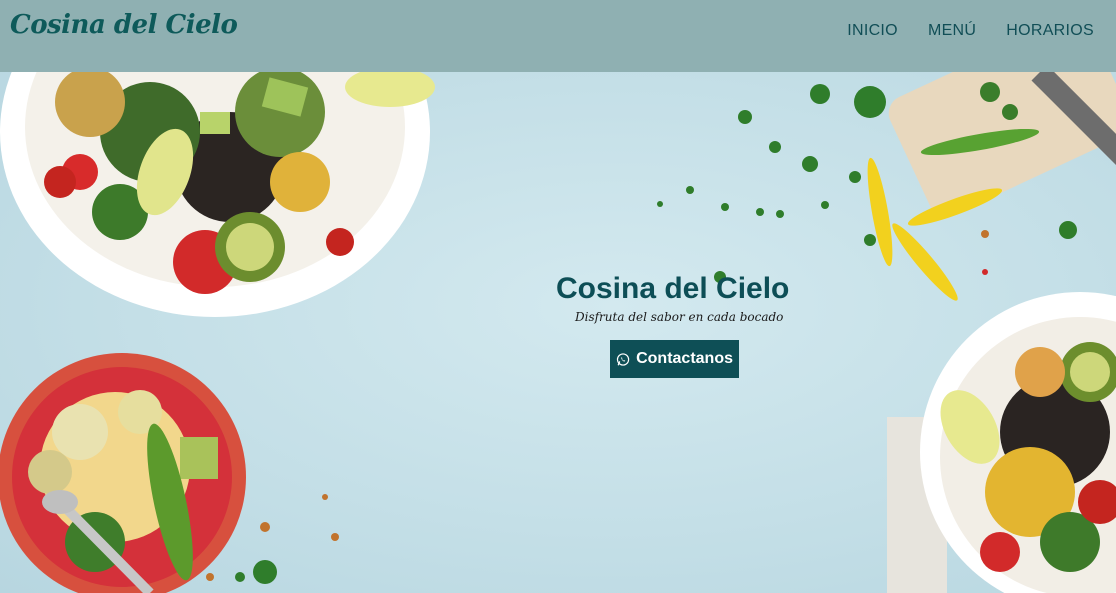 The width and height of the screenshot is (1116, 593). What do you see at coordinates (623, 359) in the screenshot?
I see `whatsapp-icon` at bounding box center [623, 359].